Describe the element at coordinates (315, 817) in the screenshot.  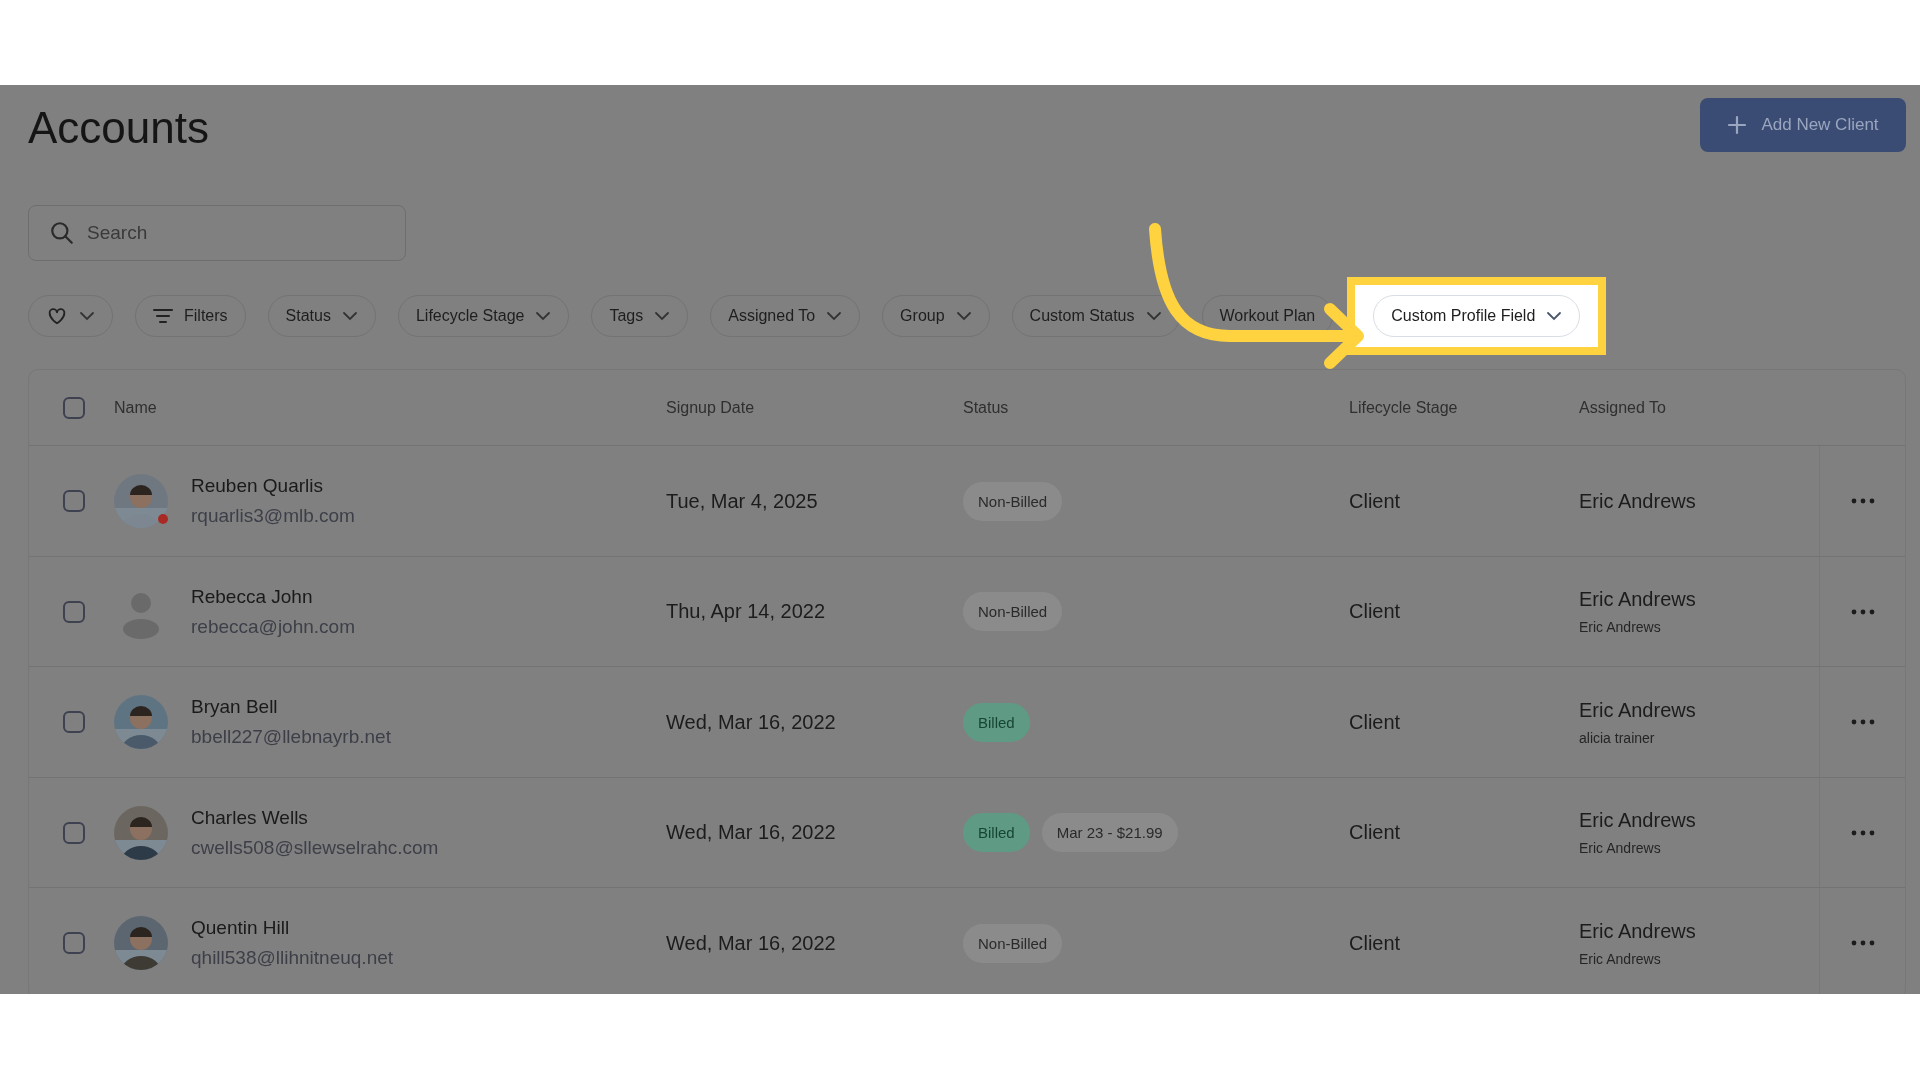
I see `client-name: Charles Wells` at that location.